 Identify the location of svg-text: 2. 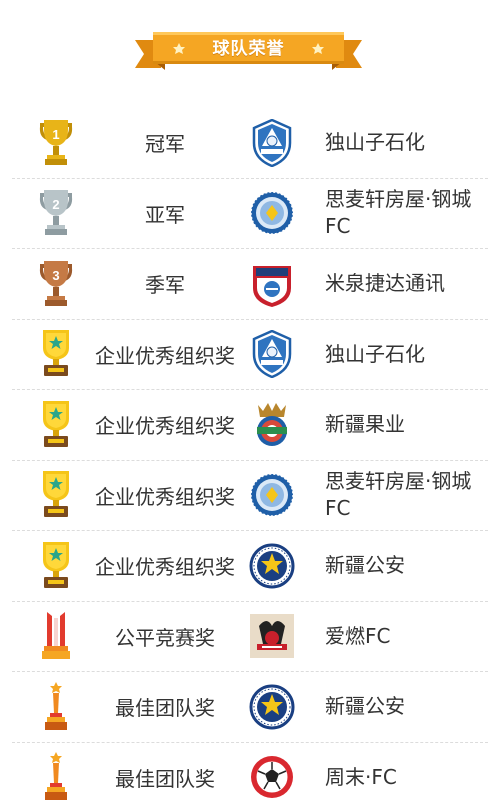
(55, 204).